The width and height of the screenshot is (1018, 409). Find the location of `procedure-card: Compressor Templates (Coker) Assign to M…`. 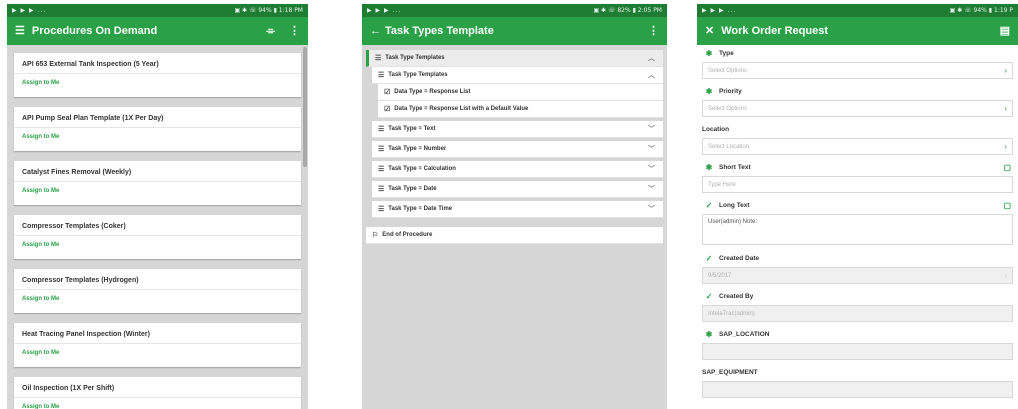

procedure-card: Compressor Templates (Coker) Assign to M… is located at coordinates (157, 237).